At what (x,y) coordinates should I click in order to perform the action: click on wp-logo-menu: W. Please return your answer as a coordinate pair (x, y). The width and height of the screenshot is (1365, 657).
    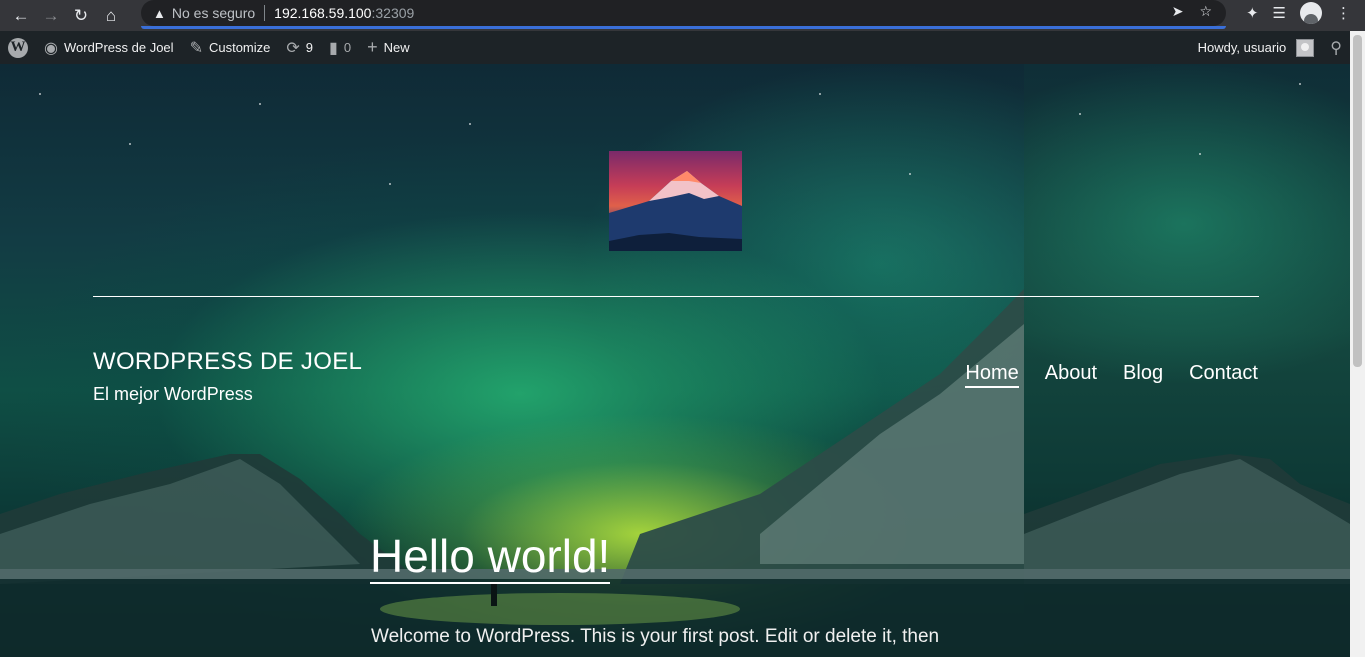
    Looking at the image, I should click on (18, 47).